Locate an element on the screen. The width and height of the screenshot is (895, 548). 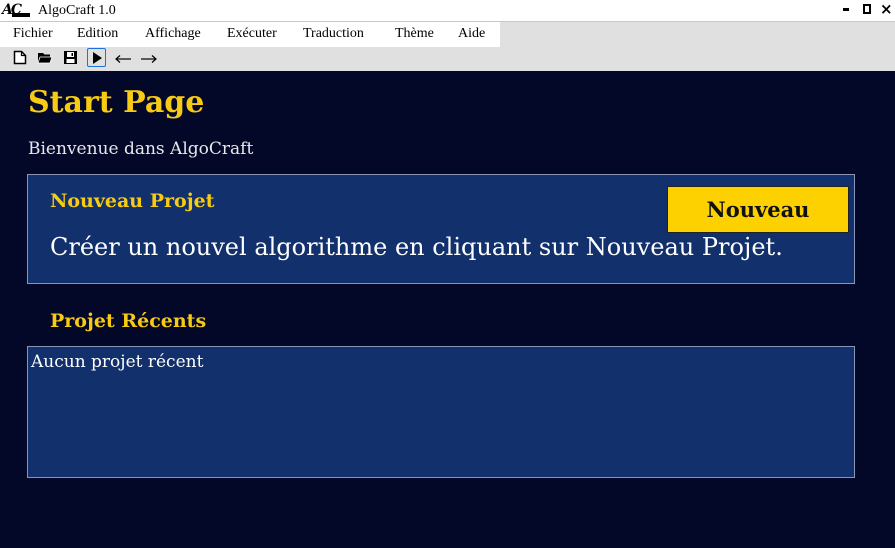
menu-affichage: Affichage is located at coordinates (173, 34).